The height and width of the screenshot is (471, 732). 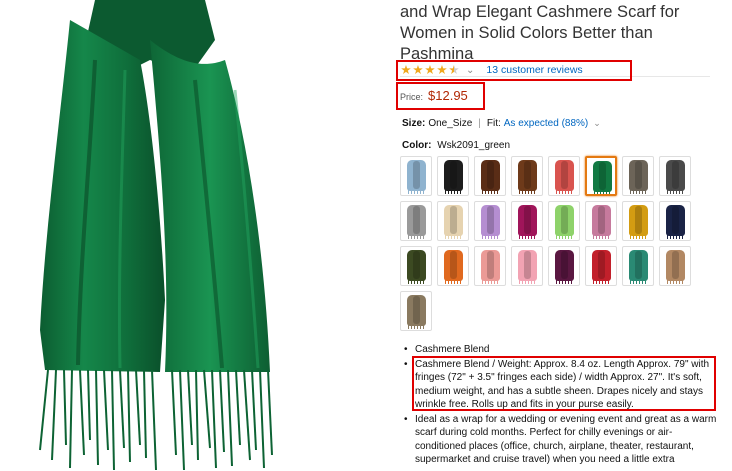 What do you see at coordinates (546, 123) in the screenshot?
I see `fit-link: As expected (88%)` at bounding box center [546, 123].